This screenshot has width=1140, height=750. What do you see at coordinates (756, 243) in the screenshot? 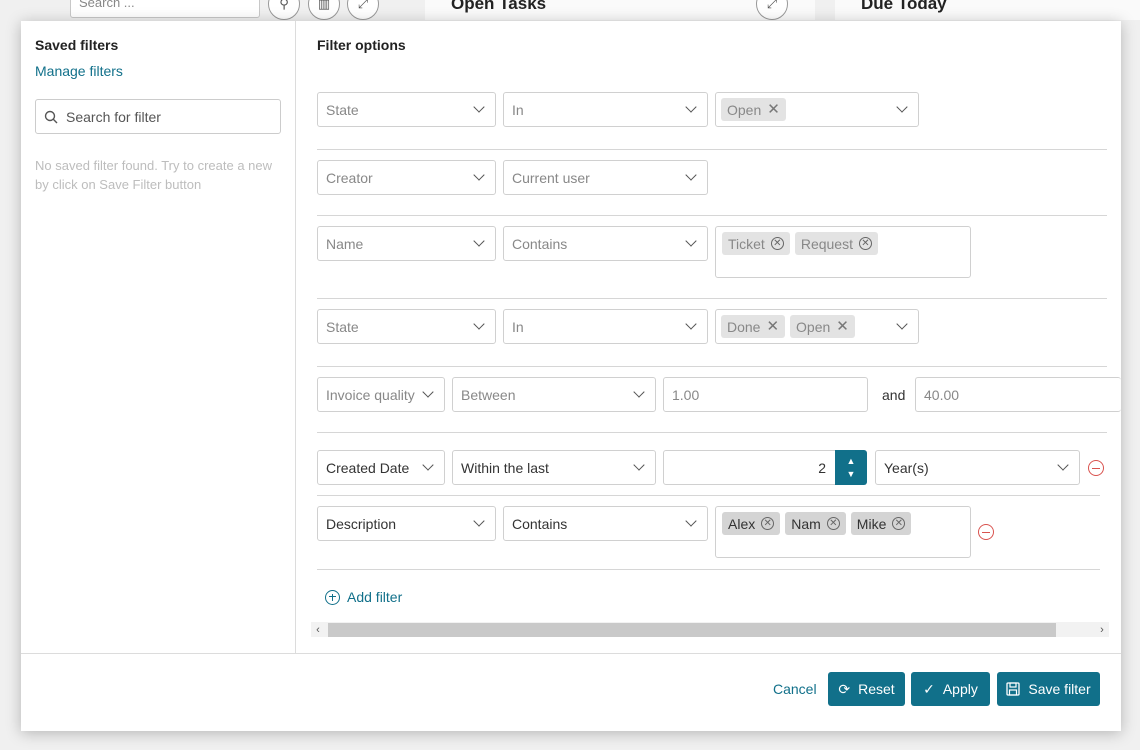
I see `value-tag: Ticket ✕` at bounding box center [756, 243].